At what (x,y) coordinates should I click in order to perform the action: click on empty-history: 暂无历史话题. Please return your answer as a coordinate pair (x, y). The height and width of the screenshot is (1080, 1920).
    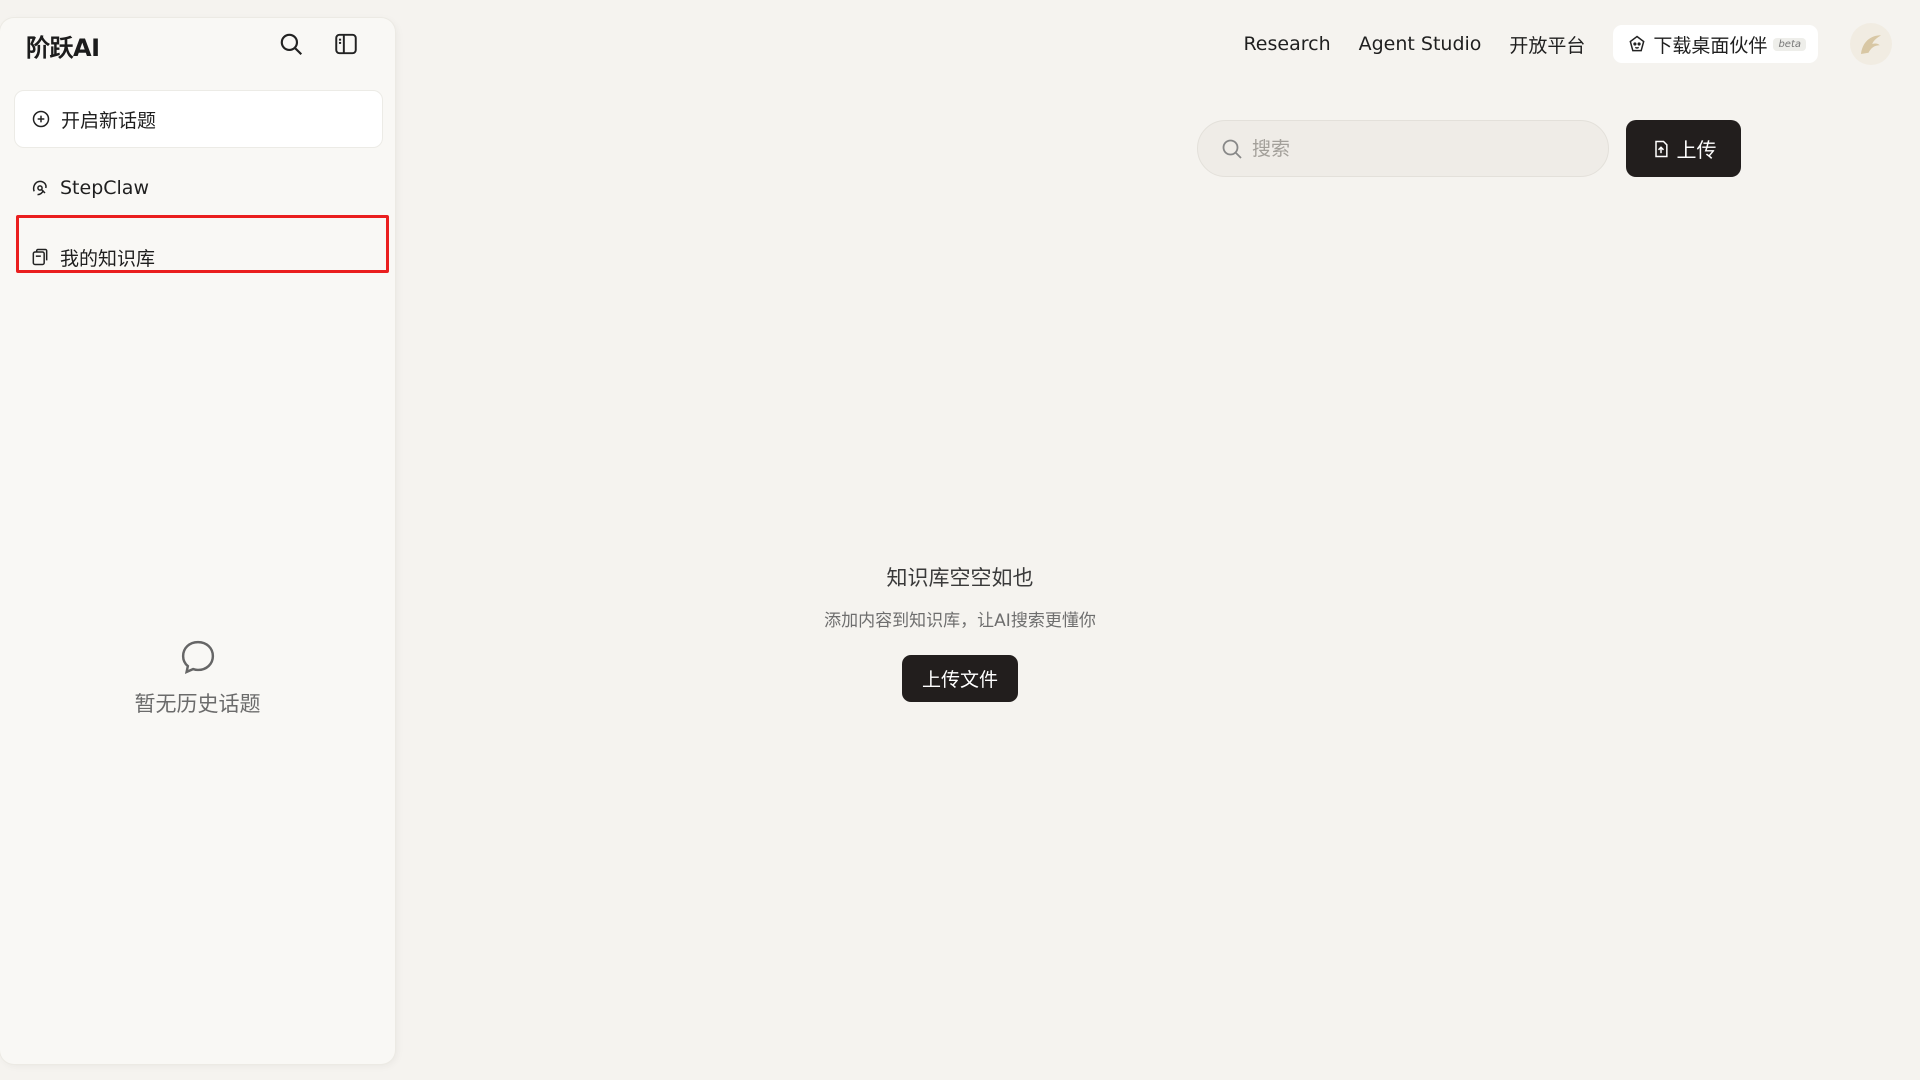
    Looking at the image, I should click on (197, 677).